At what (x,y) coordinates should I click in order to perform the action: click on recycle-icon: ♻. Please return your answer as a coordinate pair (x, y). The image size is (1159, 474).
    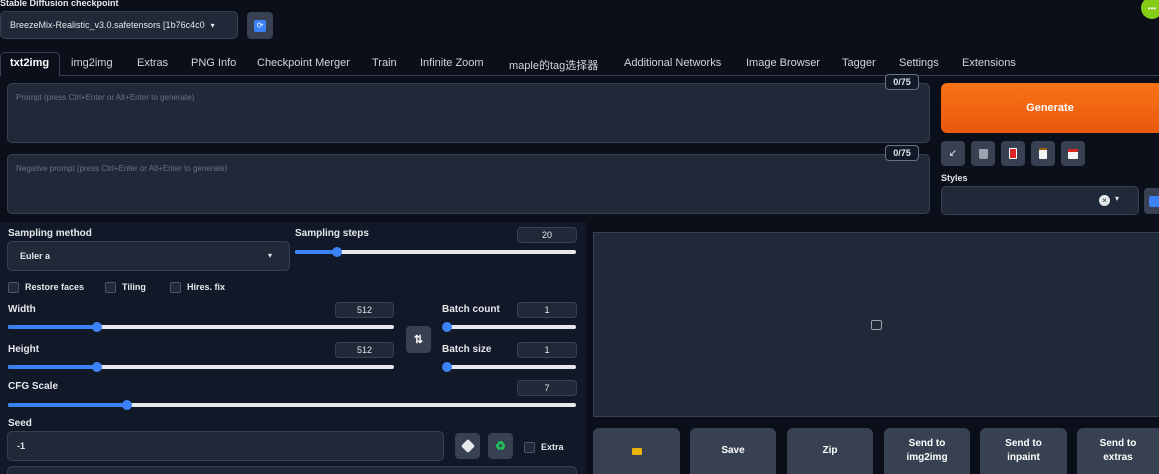
    Looking at the image, I should click on (500, 446).